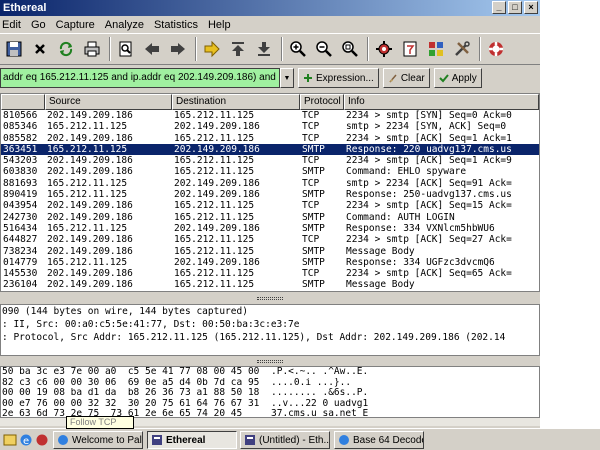 The height and width of the screenshot is (450, 600). I want to click on column-header-time, so click(23, 102).